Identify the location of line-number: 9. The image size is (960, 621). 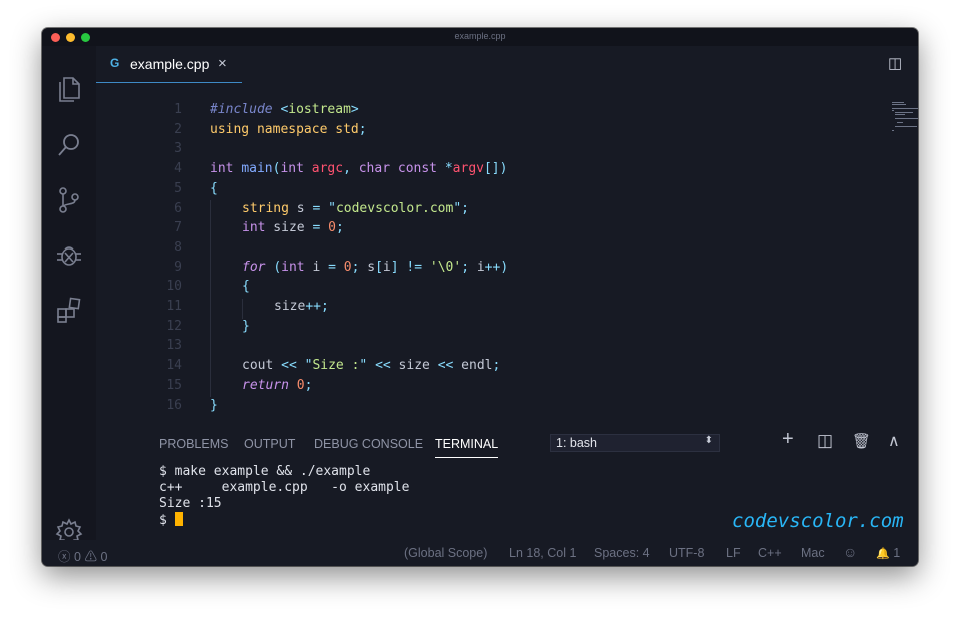
(178, 267).